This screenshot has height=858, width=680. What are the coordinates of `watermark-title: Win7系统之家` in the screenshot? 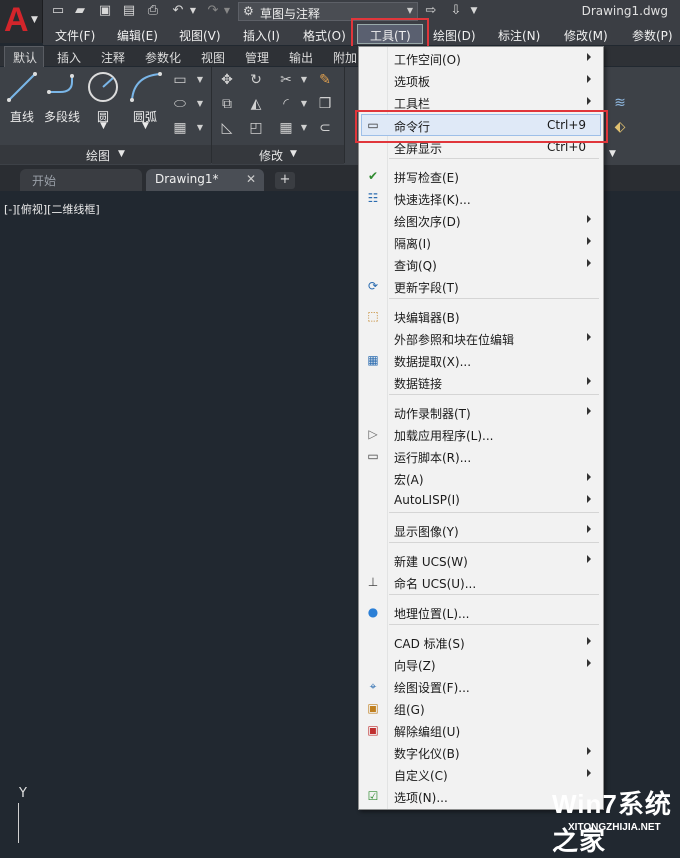 It's located at (612, 822).